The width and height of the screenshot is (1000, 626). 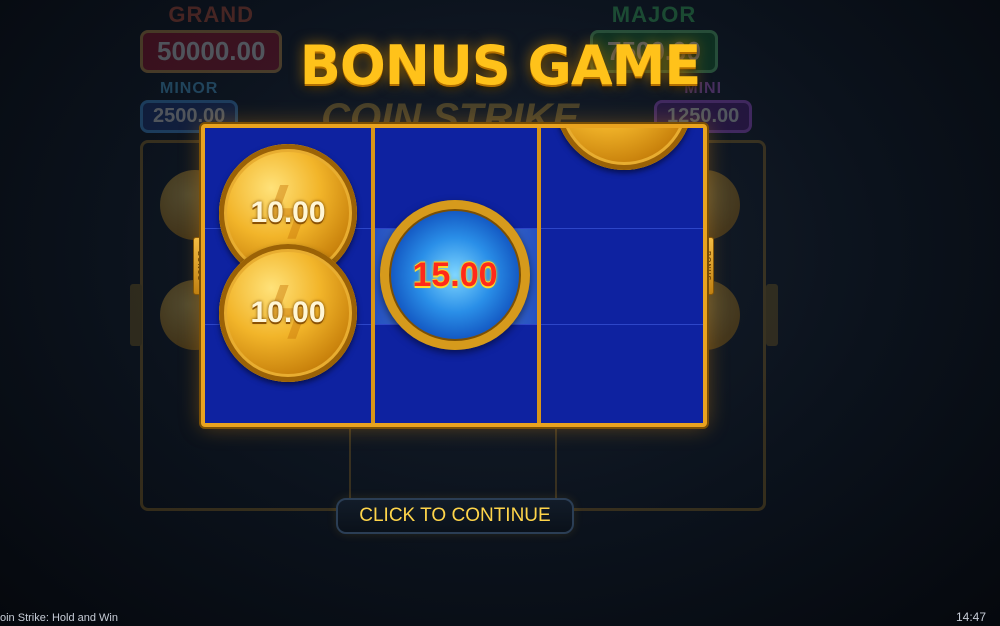 I want to click on jackpot-grand-label: GRAND, so click(x=211, y=14).